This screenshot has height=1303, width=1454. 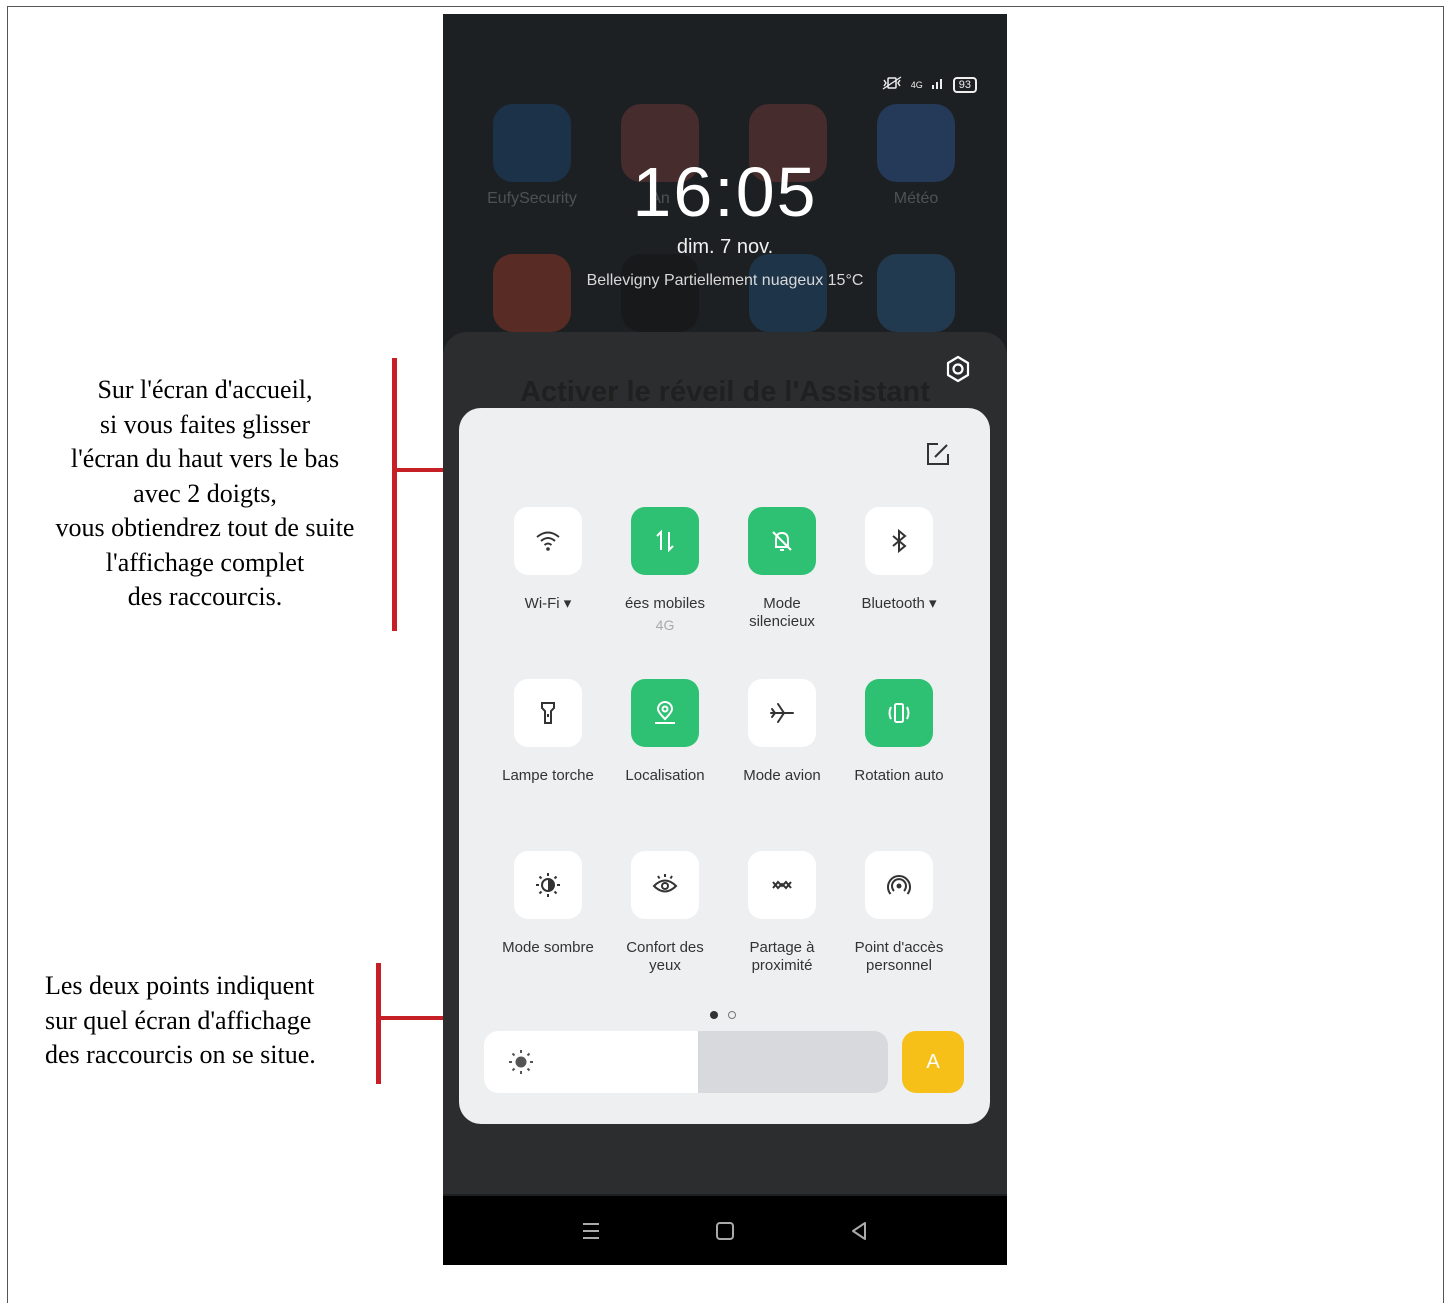 I want to click on tile-wifi: Wi-Fi ▾, so click(x=548, y=560).